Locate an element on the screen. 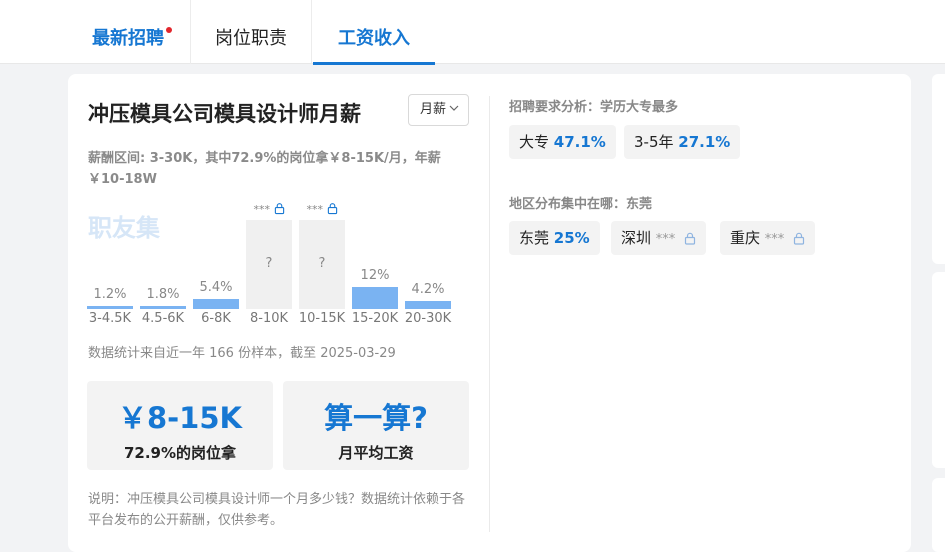 The width and height of the screenshot is (945, 552). requirement-chip-education: 大专 47.1% is located at coordinates (562, 142).